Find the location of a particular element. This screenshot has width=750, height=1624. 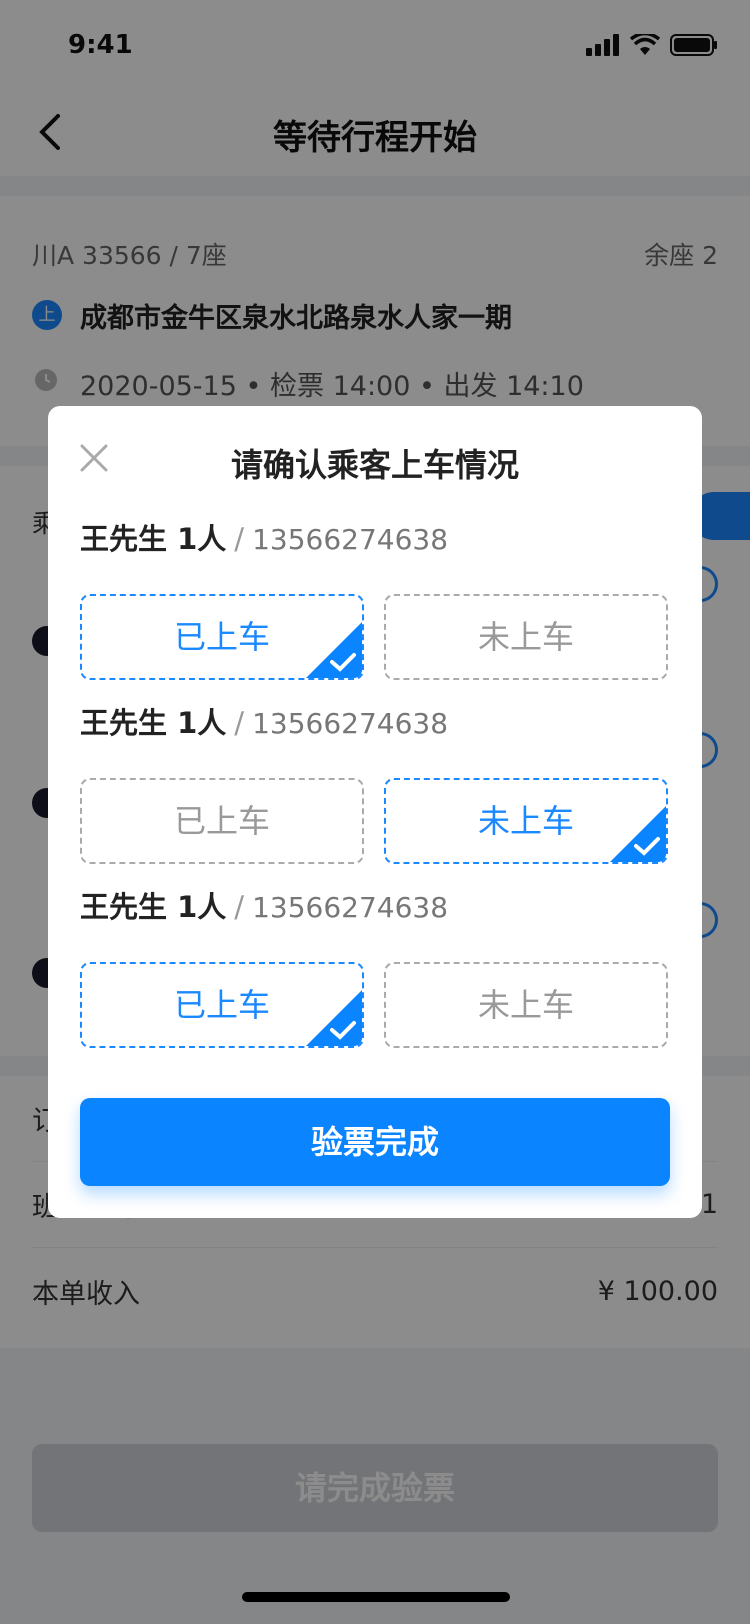

confirm-check-button: 验票完成 is located at coordinates (375, 1142).